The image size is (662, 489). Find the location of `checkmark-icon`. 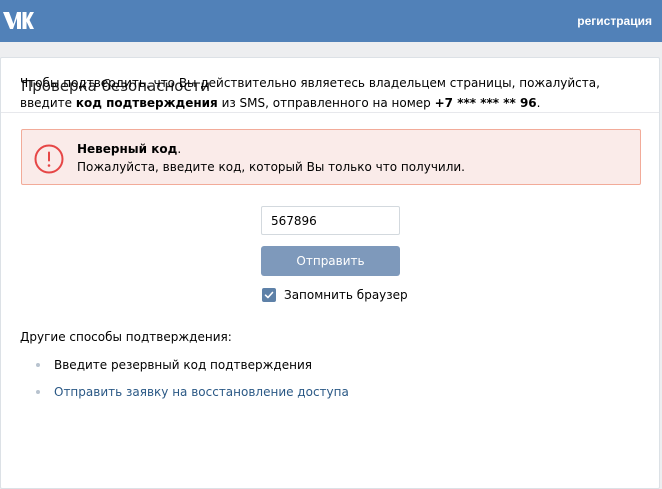

checkmark-icon is located at coordinates (269, 294).